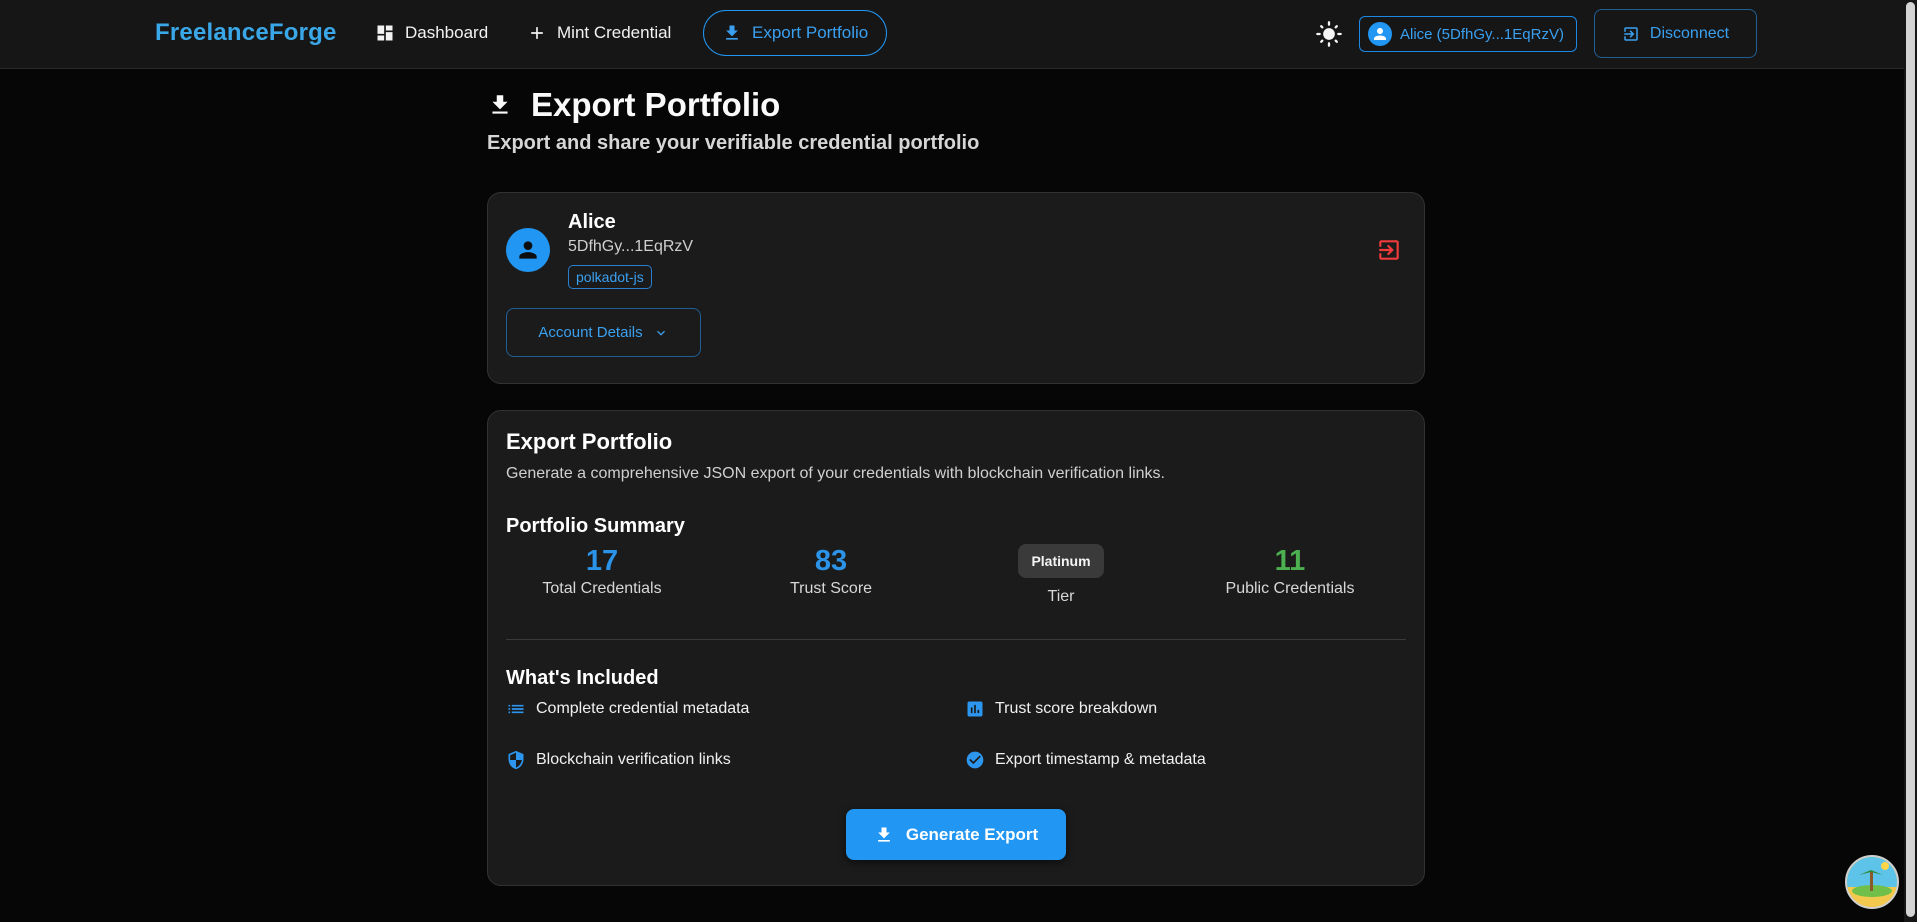 The width and height of the screenshot is (1917, 922). Describe the element at coordinates (1290, 588) in the screenshot. I see `stat-label: Public Credentials` at that location.